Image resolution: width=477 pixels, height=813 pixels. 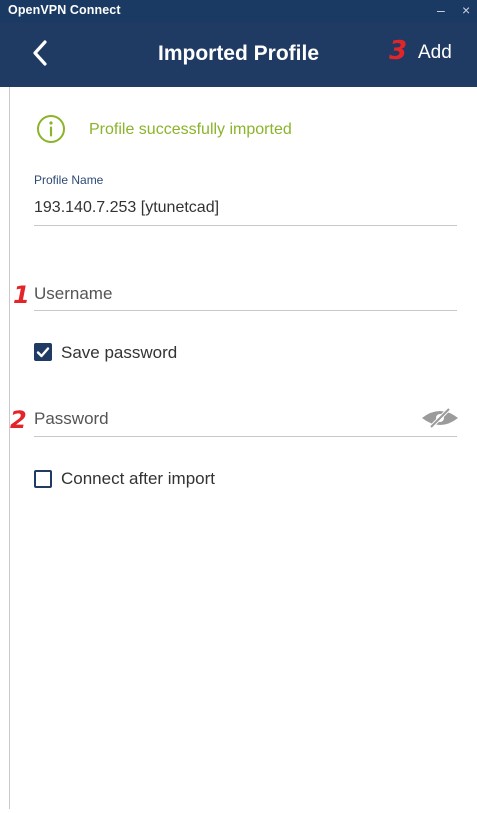 I want to click on annotation-one: 1, so click(x=21, y=295).